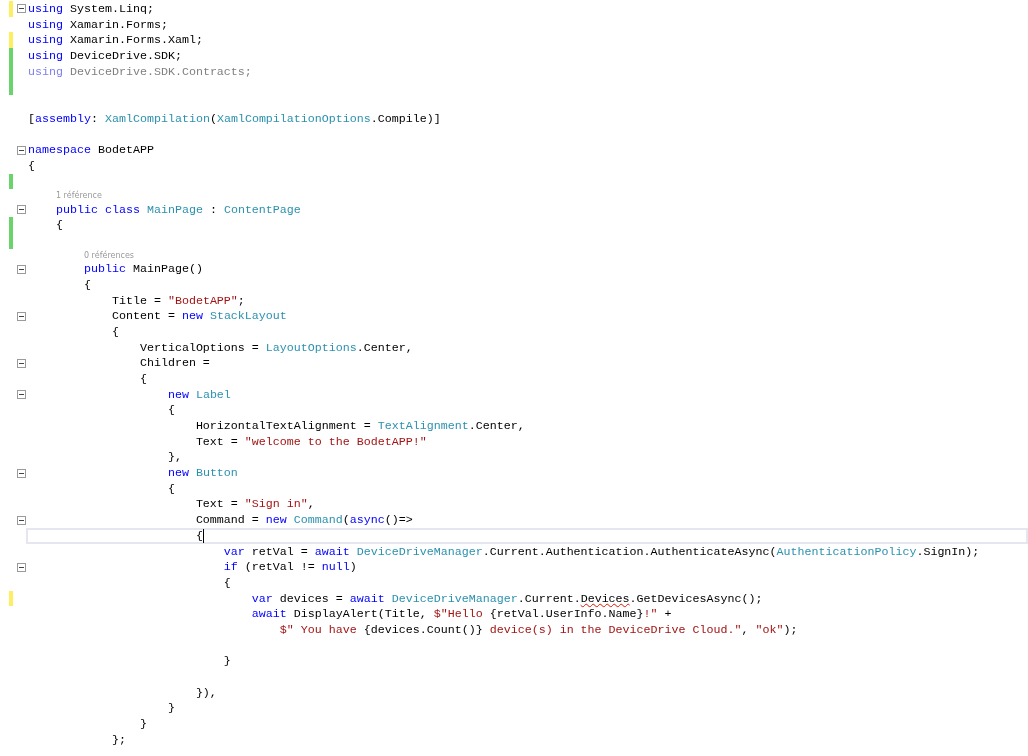 This screenshot has width=1028, height=756. I want to click on code-line: VerticalOptions = LayoutOptions.Center,, so click(275, 347).